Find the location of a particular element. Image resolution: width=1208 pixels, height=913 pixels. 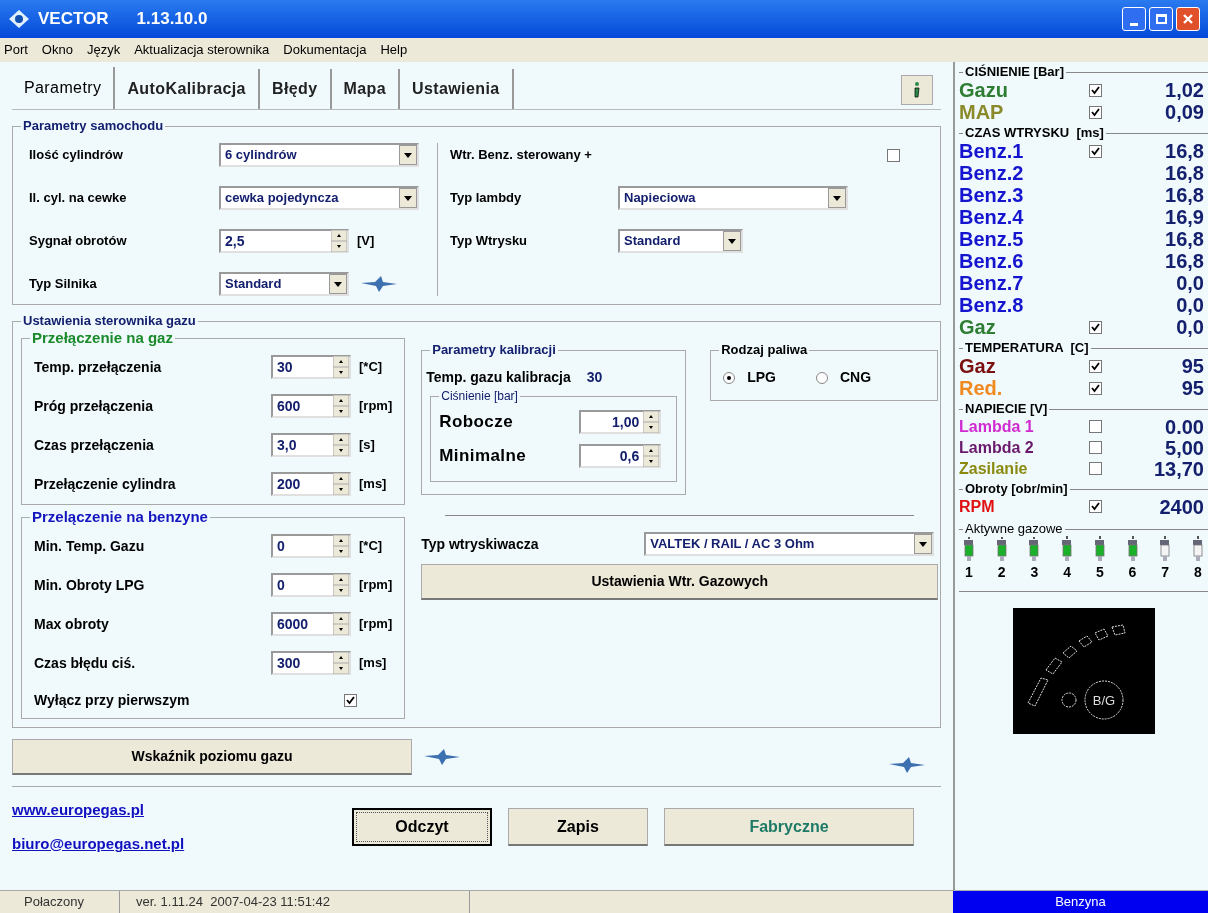

spin-field: 30 is located at coordinates (311, 367).